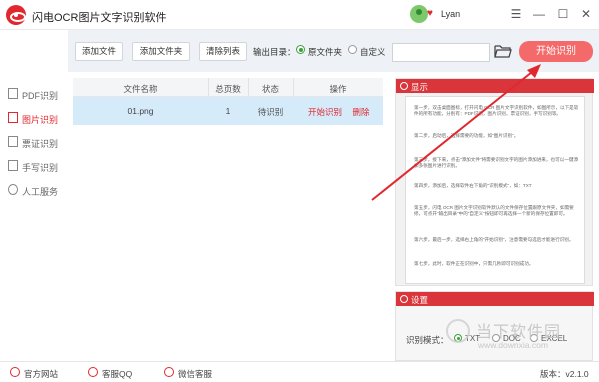 This screenshot has height=382, width=599. What do you see at coordinates (519, 332) in the screenshot?
I see `watermark-text: 当下软件园` at bounding box center [519, 332].